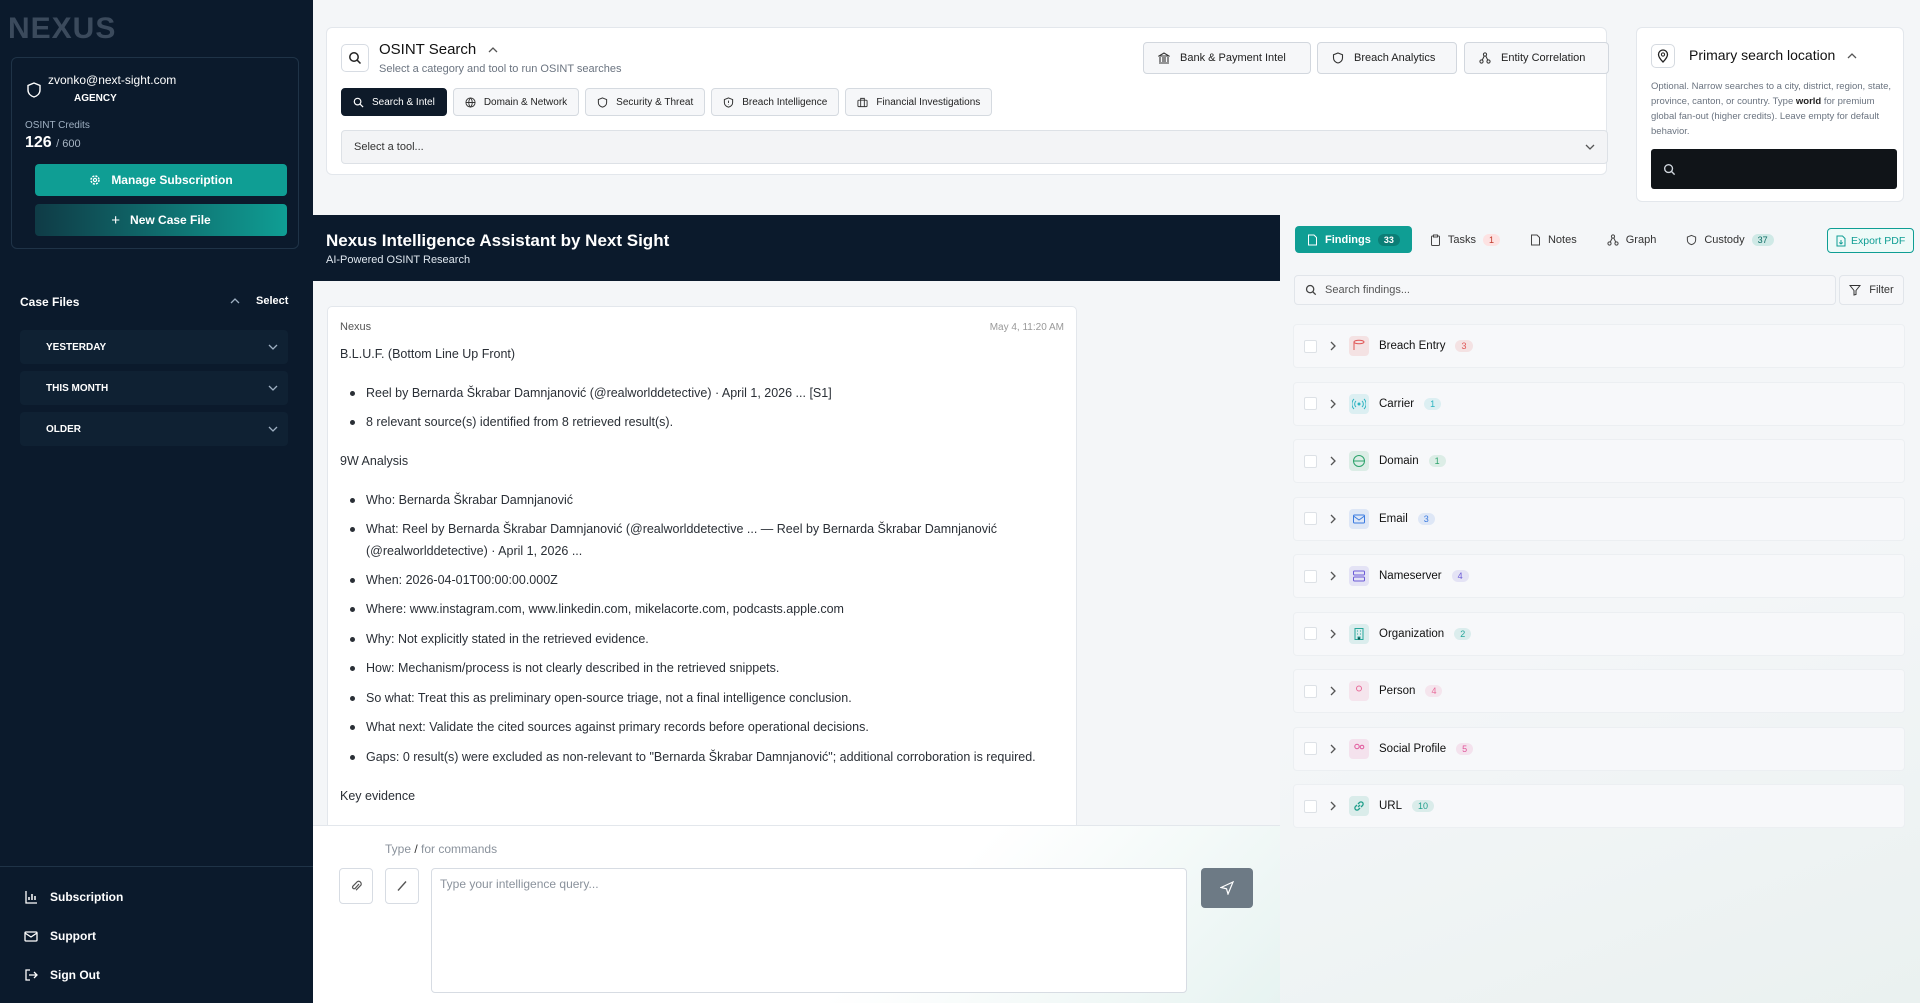 The height and width of the screenshot is (1003, 1920). What do you see at coordinates (154, 347) in the screenshot?
I see `case-group-yesterday: YESTERDAY` at bounding box center [154, 347].